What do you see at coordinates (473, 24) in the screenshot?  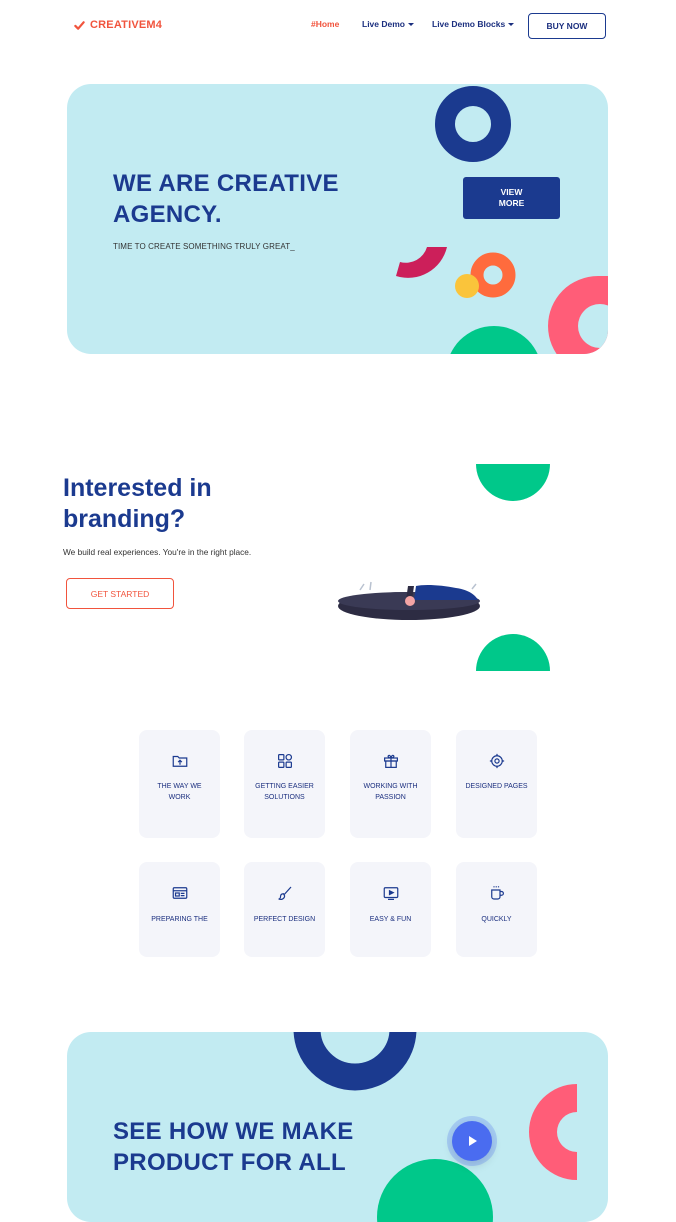 I see `nav-live-demo-blocks: Live Demo Blocks` at bounding box center [473, 24].